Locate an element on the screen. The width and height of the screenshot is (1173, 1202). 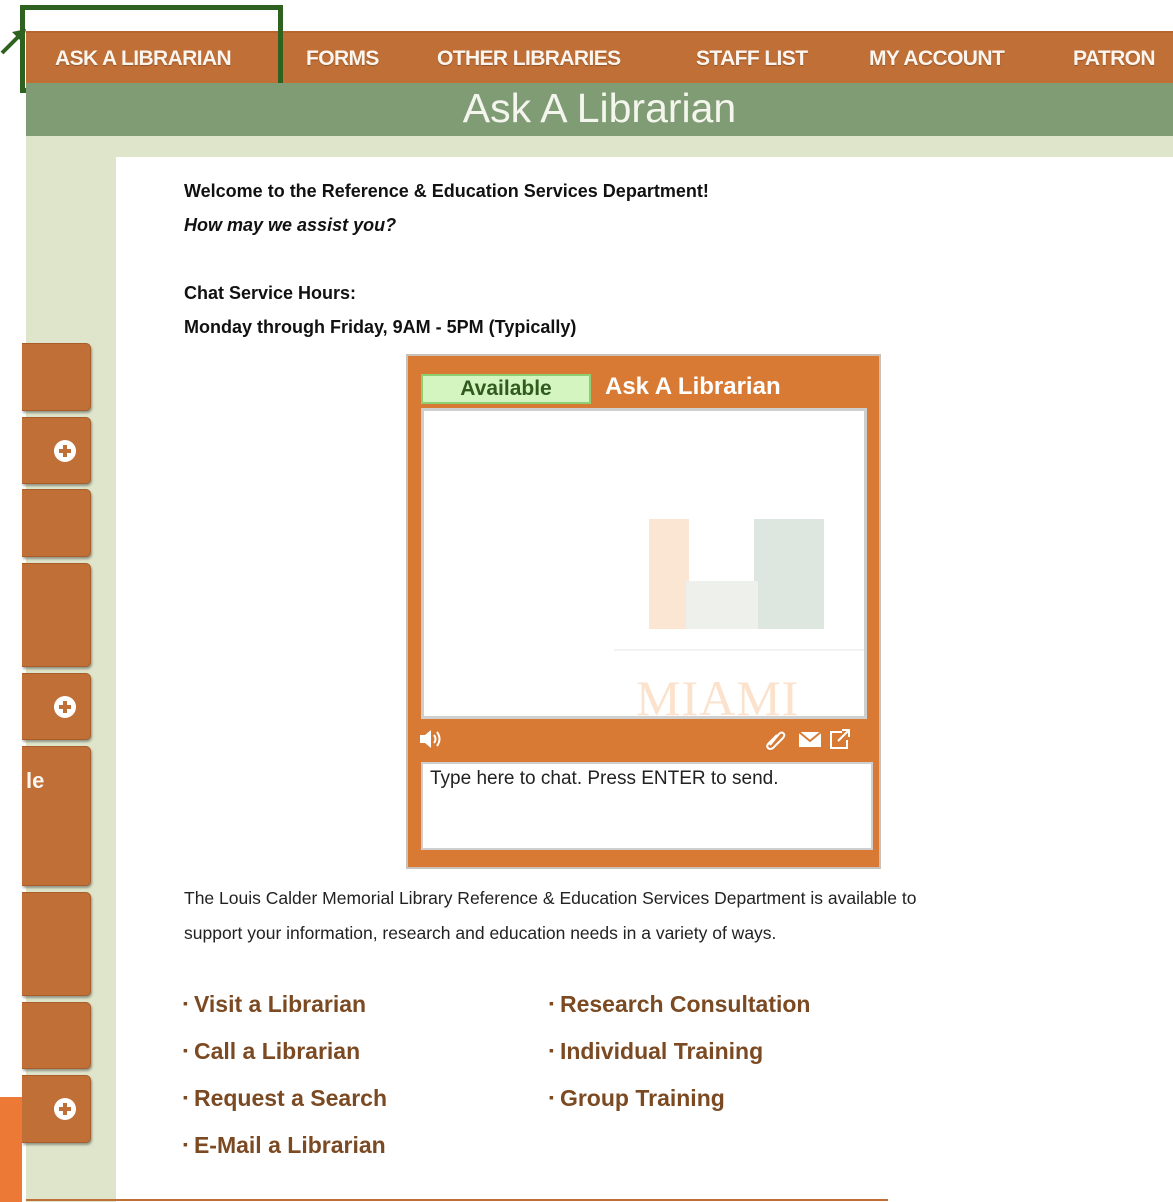
chat-transcript-window: MIAMI is located at coordinates (644, 563).